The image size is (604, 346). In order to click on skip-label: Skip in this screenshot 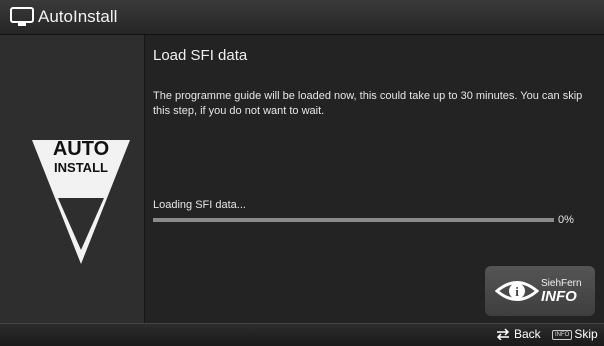, I will do `click(586, 334)`.